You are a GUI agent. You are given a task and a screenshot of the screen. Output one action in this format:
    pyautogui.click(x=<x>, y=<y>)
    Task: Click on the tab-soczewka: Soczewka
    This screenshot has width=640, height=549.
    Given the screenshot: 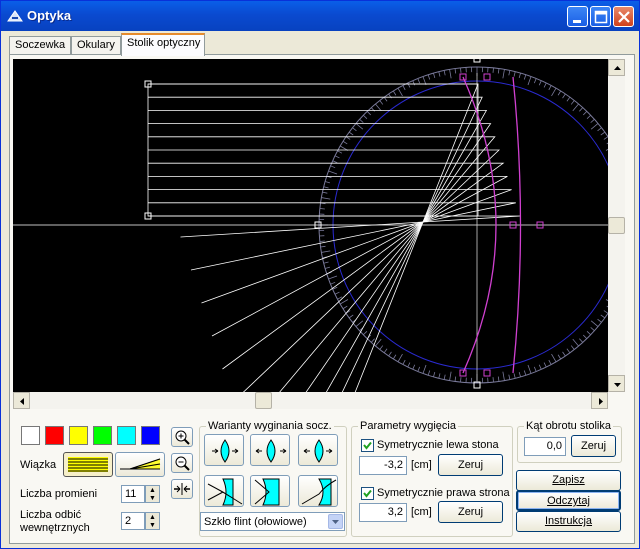 What is the action you would take?
    pyautogui.click(x=40, y=45)
    